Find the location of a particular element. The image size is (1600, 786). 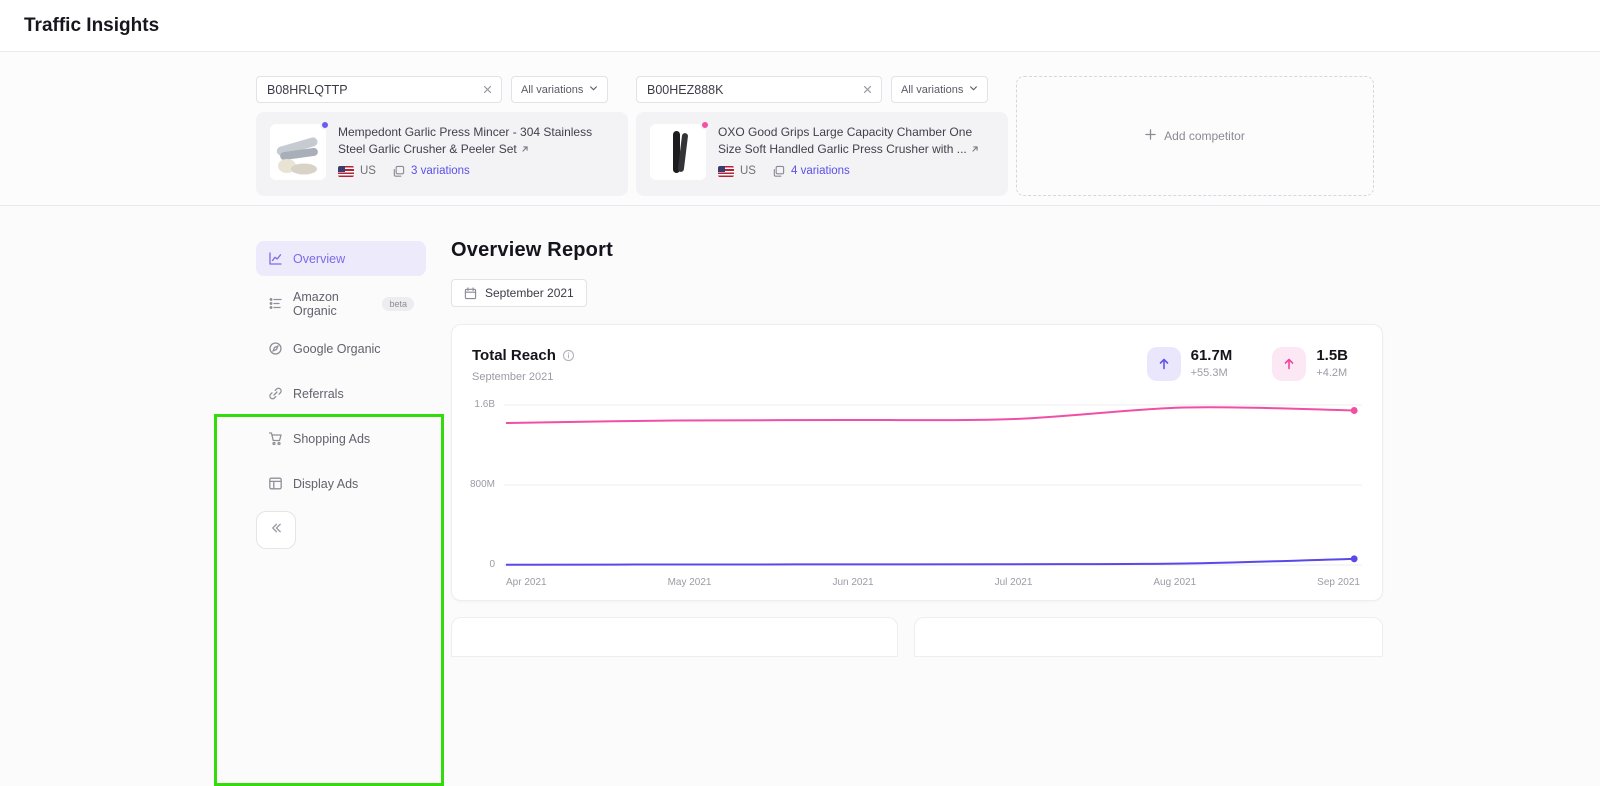

sidebar-item-label: Overview is located at coordinates (319, 258).